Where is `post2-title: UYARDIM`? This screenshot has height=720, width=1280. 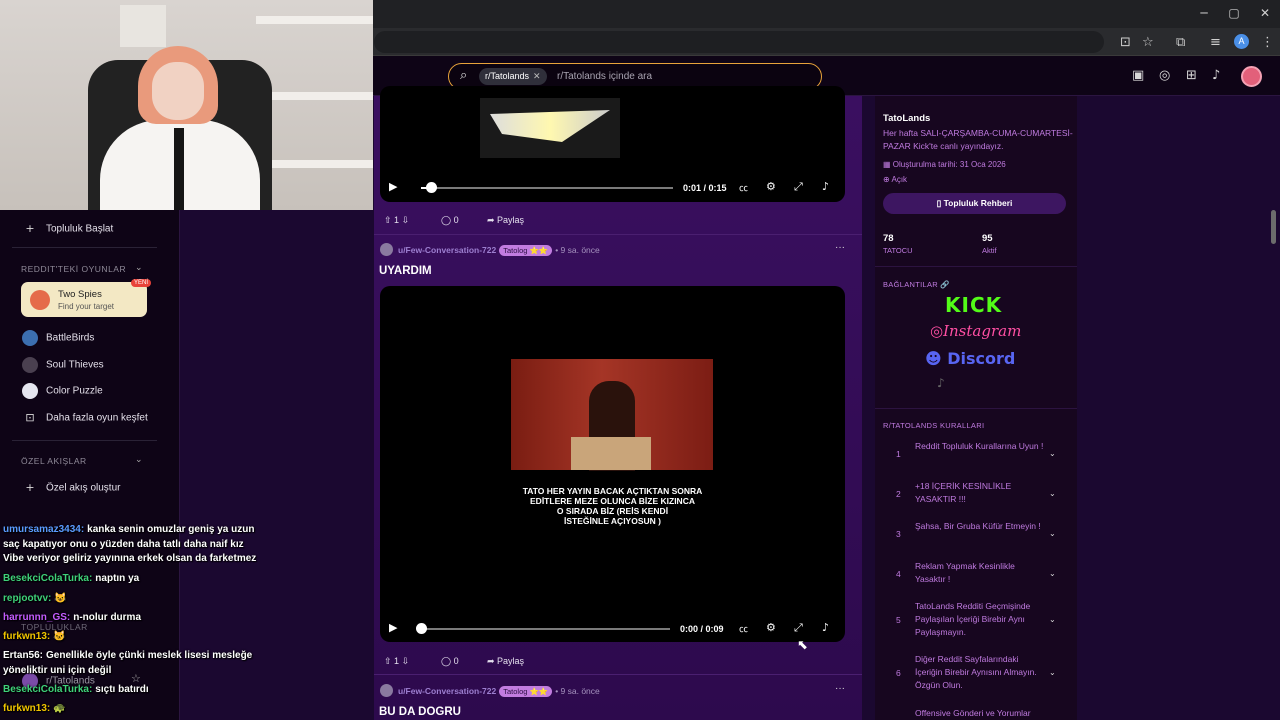
post2-title: UYARDIM is located at coordinates (405, 271).